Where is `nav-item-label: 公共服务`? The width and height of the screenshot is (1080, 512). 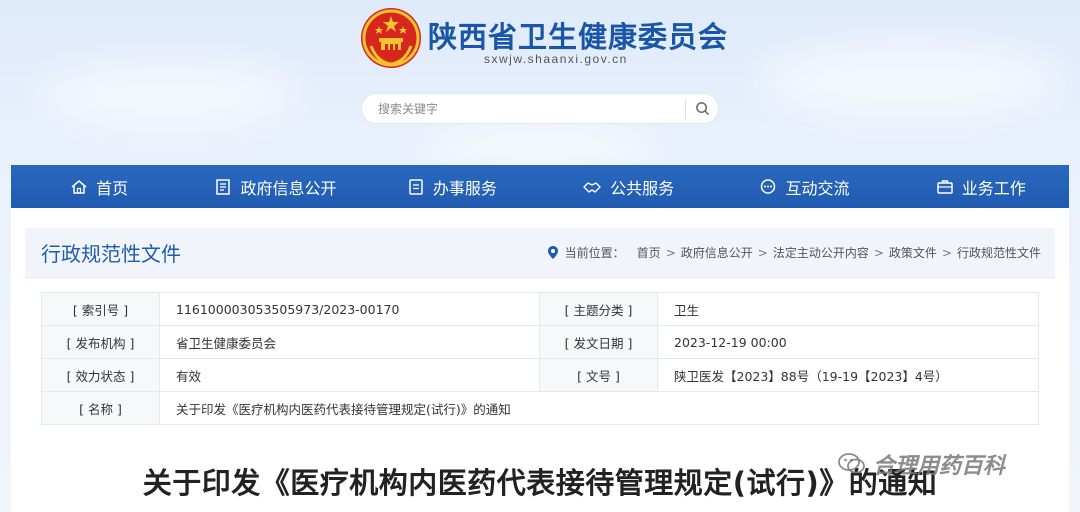
nav-item-label: 公共服务 is located at coordinates (642, 188).